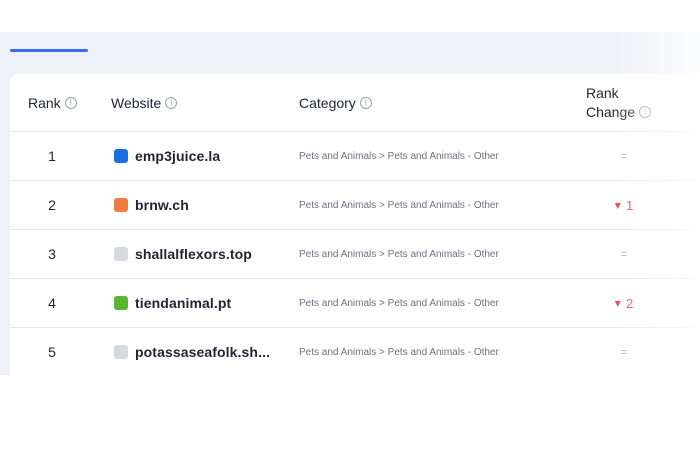 The height and width of the screenshot is (450, 700). I want to click on top-bar, so click(350, 16).